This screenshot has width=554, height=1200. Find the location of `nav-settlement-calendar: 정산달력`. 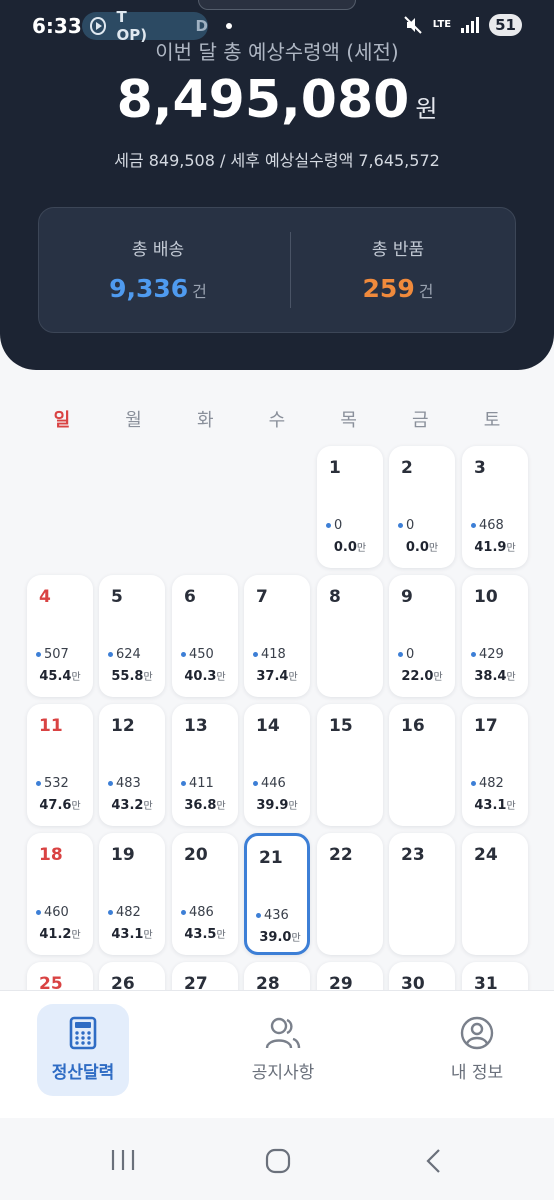

nav-settlement-calendar: 정산달력 is located at coordinates (83, 1050).